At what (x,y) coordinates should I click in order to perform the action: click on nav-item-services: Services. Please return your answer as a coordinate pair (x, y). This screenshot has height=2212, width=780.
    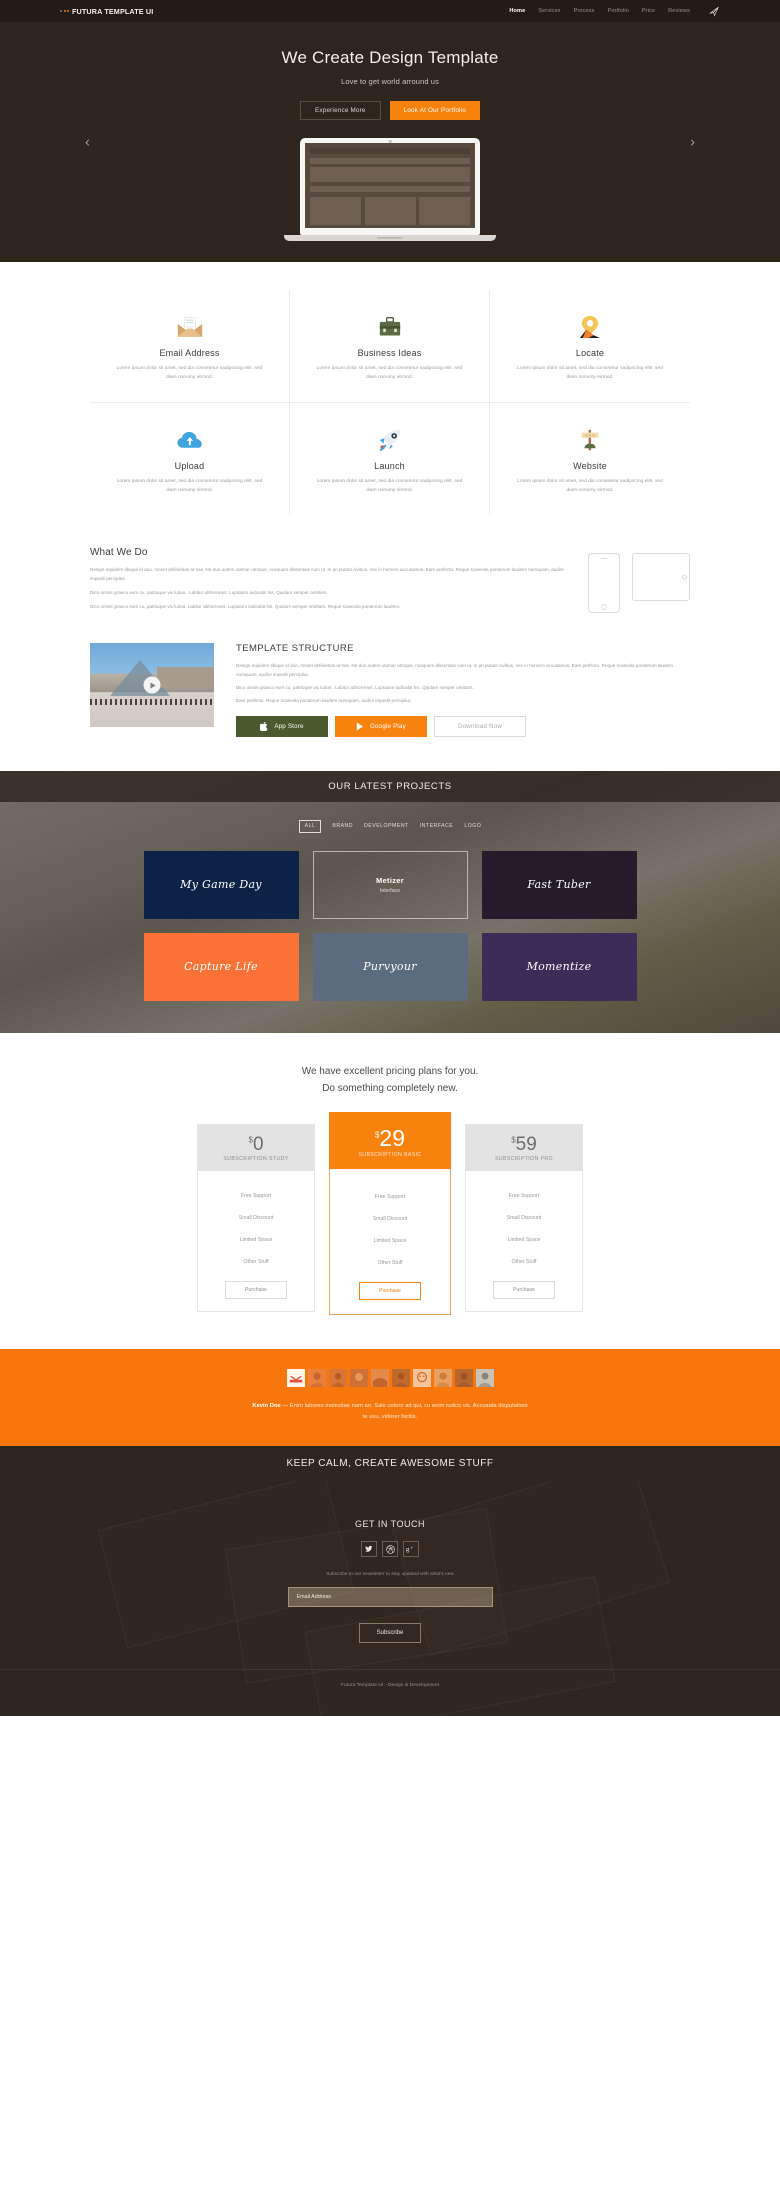
    Looking at the image, I should click on (549, 11).